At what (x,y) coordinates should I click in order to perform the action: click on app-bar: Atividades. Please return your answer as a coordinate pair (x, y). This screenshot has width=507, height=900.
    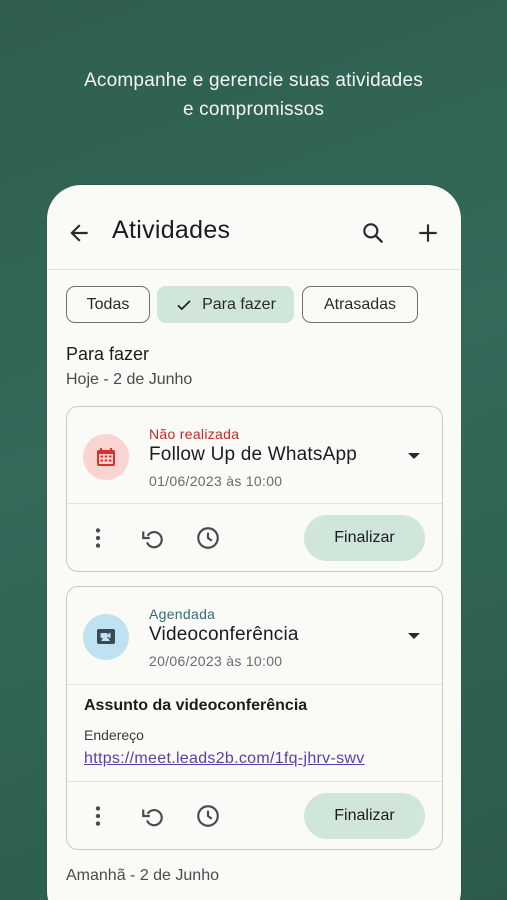
    Looking at the image, I should click on (254, 227).